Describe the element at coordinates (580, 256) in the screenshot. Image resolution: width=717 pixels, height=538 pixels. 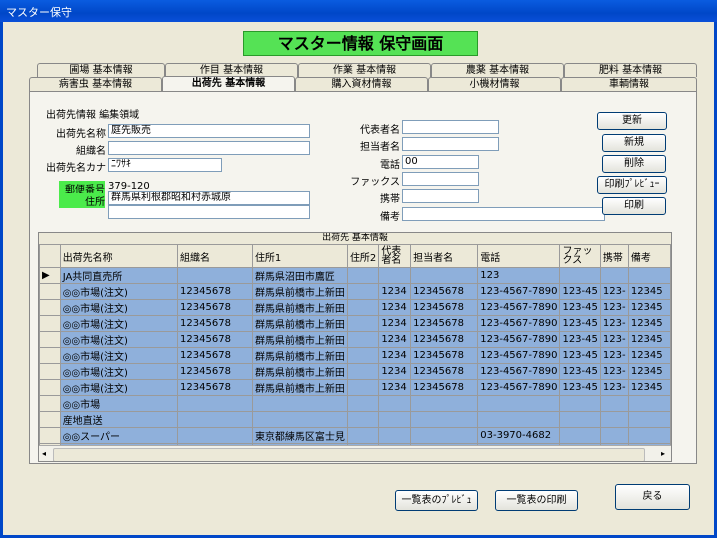
I see `col-fax: ファックス` at that location.